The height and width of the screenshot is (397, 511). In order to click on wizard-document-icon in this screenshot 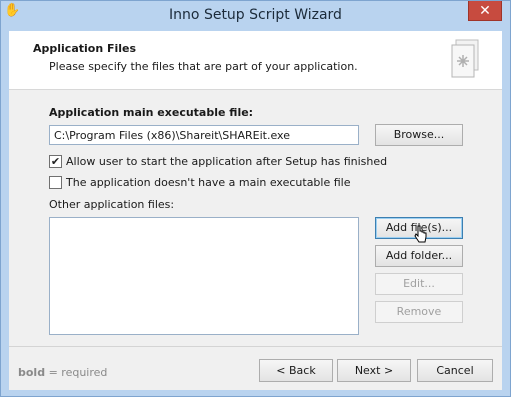, I will do `click(465, 58)`.